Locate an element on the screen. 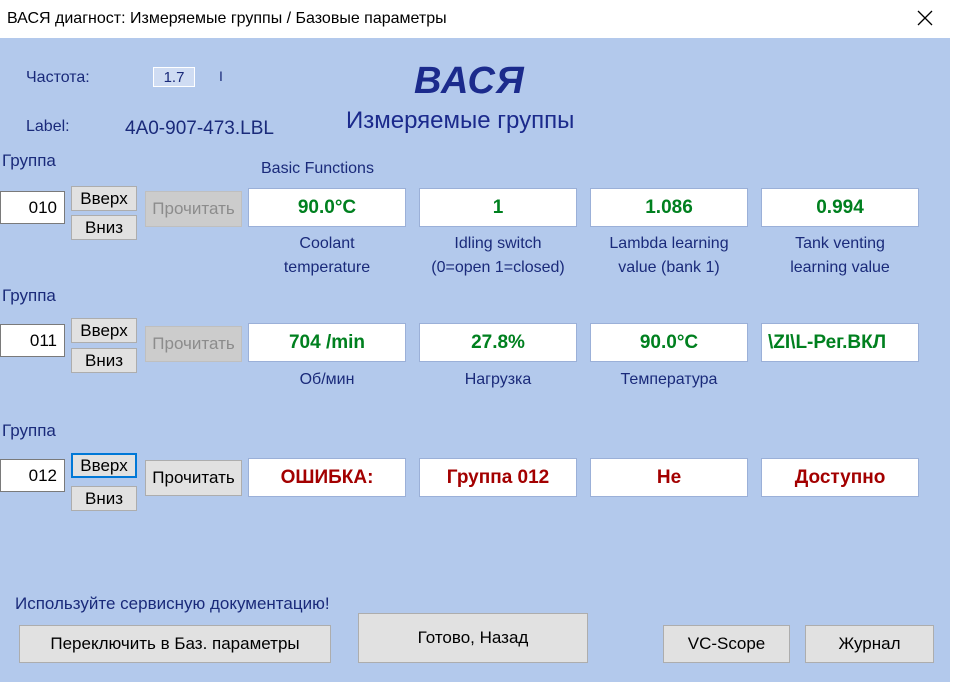 The width and height of the screenshot is (954, 683). app-logo: ВАСЯ is located at coordinates (469, 81).